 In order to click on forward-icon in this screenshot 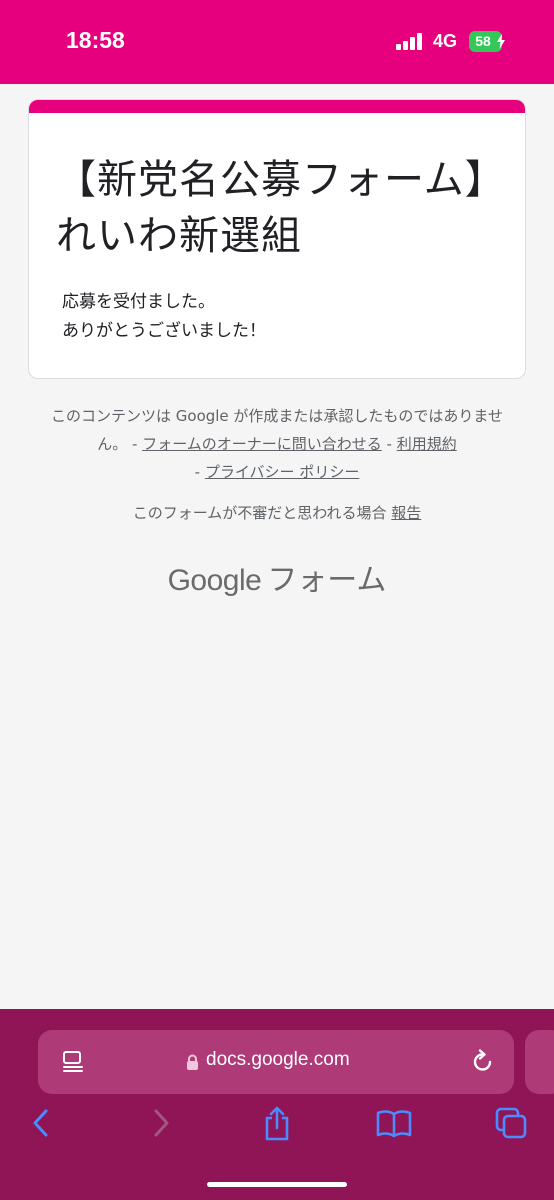, I will do `click(161, 1123)`.